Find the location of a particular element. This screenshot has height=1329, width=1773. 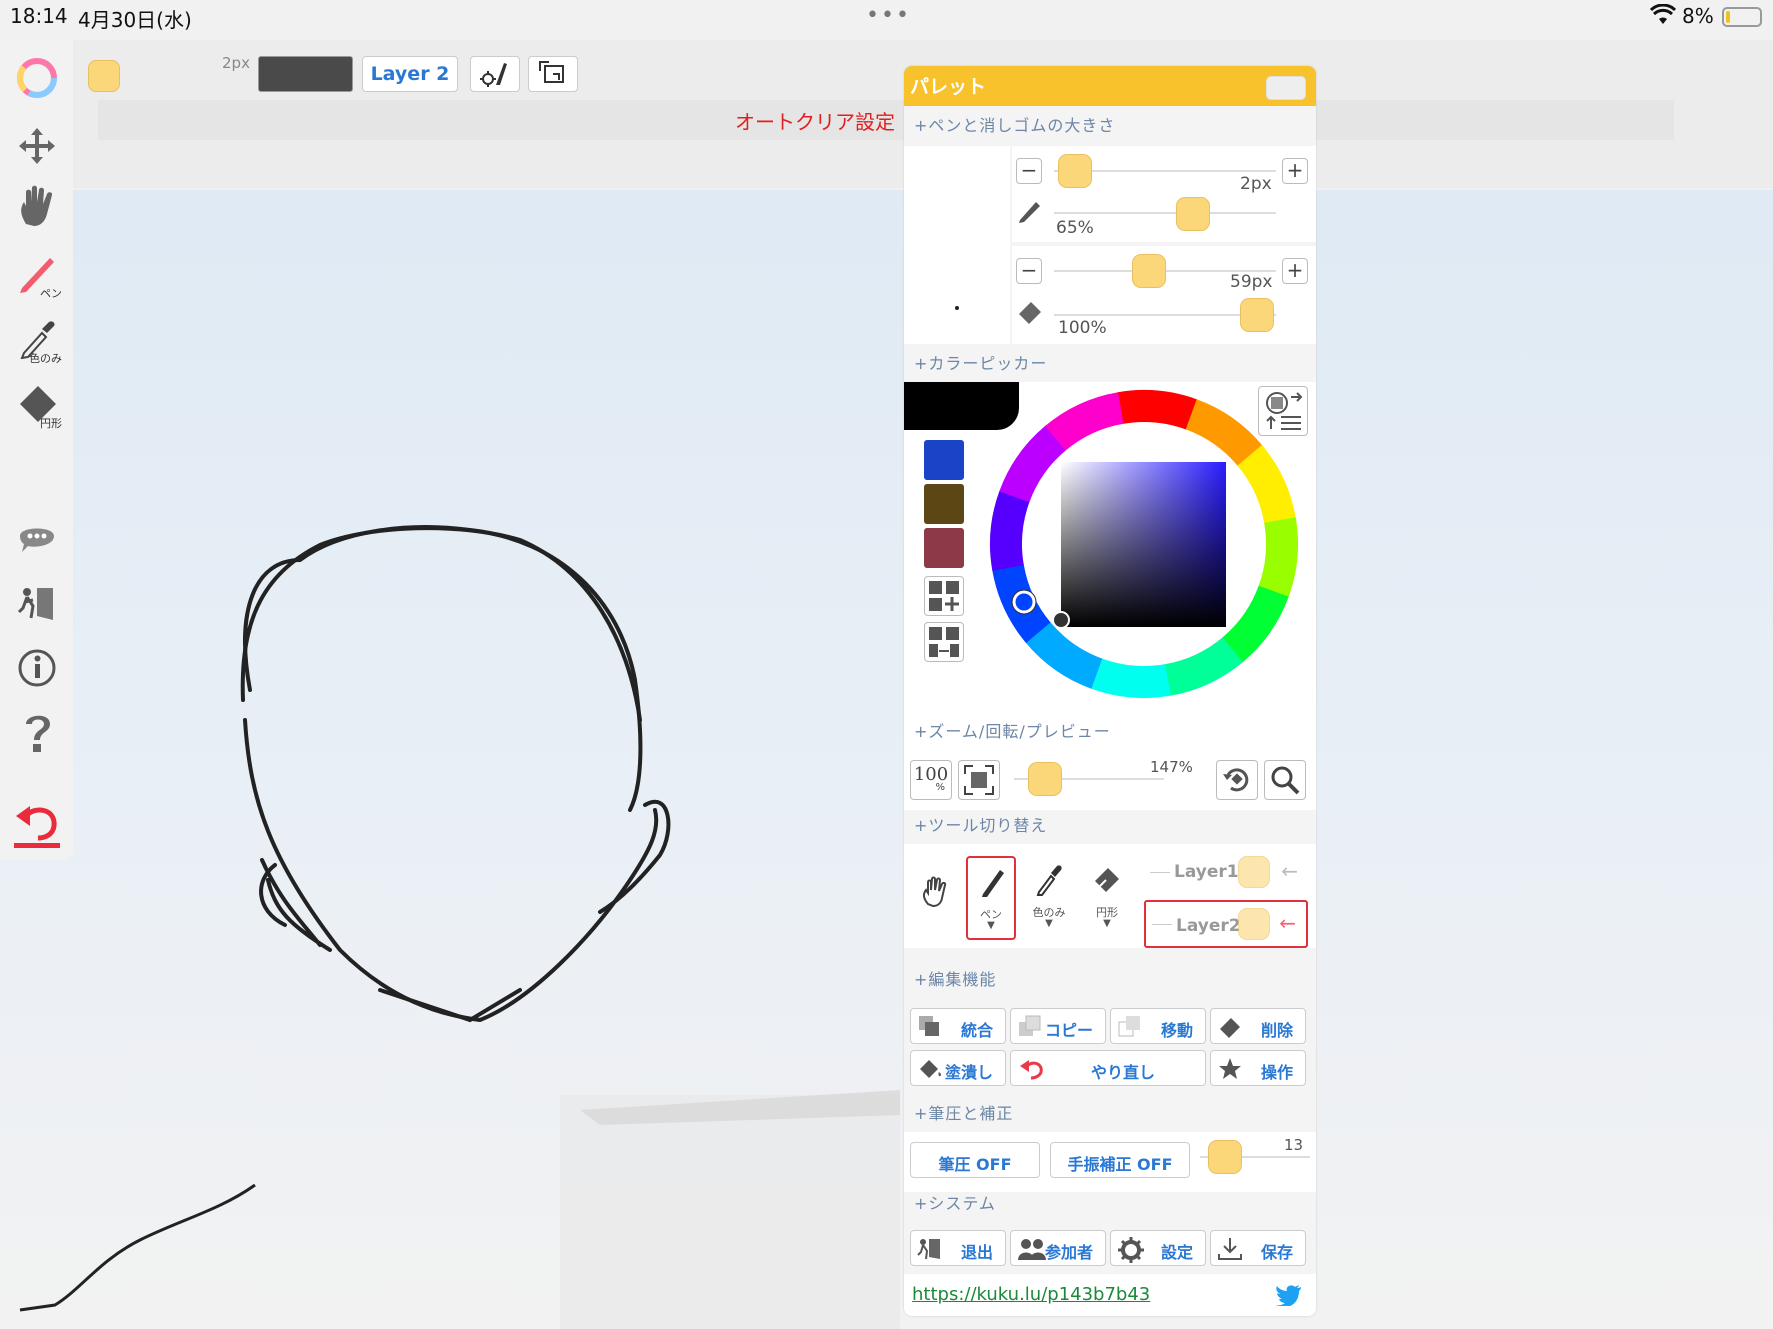

section-color-picker: +カラーピッカー is located at coordinates (980, 362).